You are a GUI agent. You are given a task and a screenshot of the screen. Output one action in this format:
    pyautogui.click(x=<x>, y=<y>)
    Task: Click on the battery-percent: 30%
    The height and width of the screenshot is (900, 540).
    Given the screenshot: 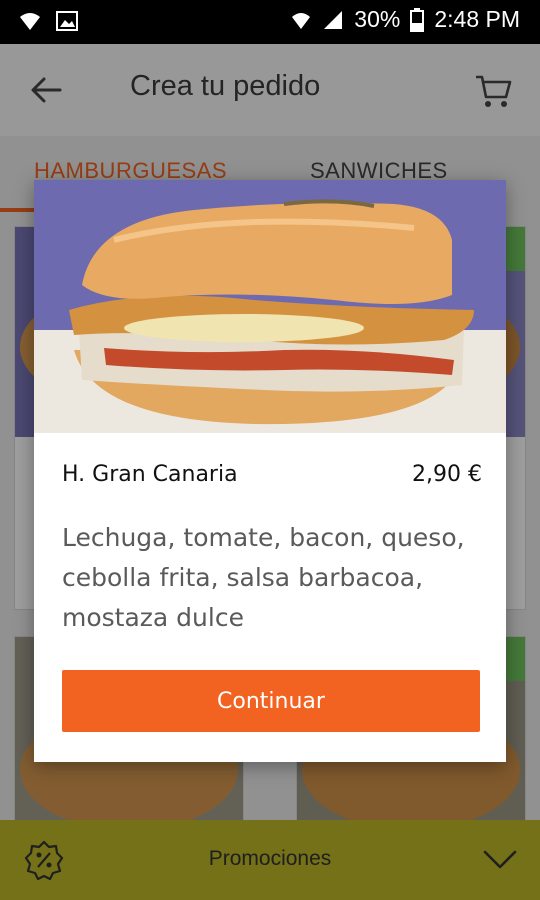 What is the action you would take?
    pyautogui.click(x=377, y=19)
    